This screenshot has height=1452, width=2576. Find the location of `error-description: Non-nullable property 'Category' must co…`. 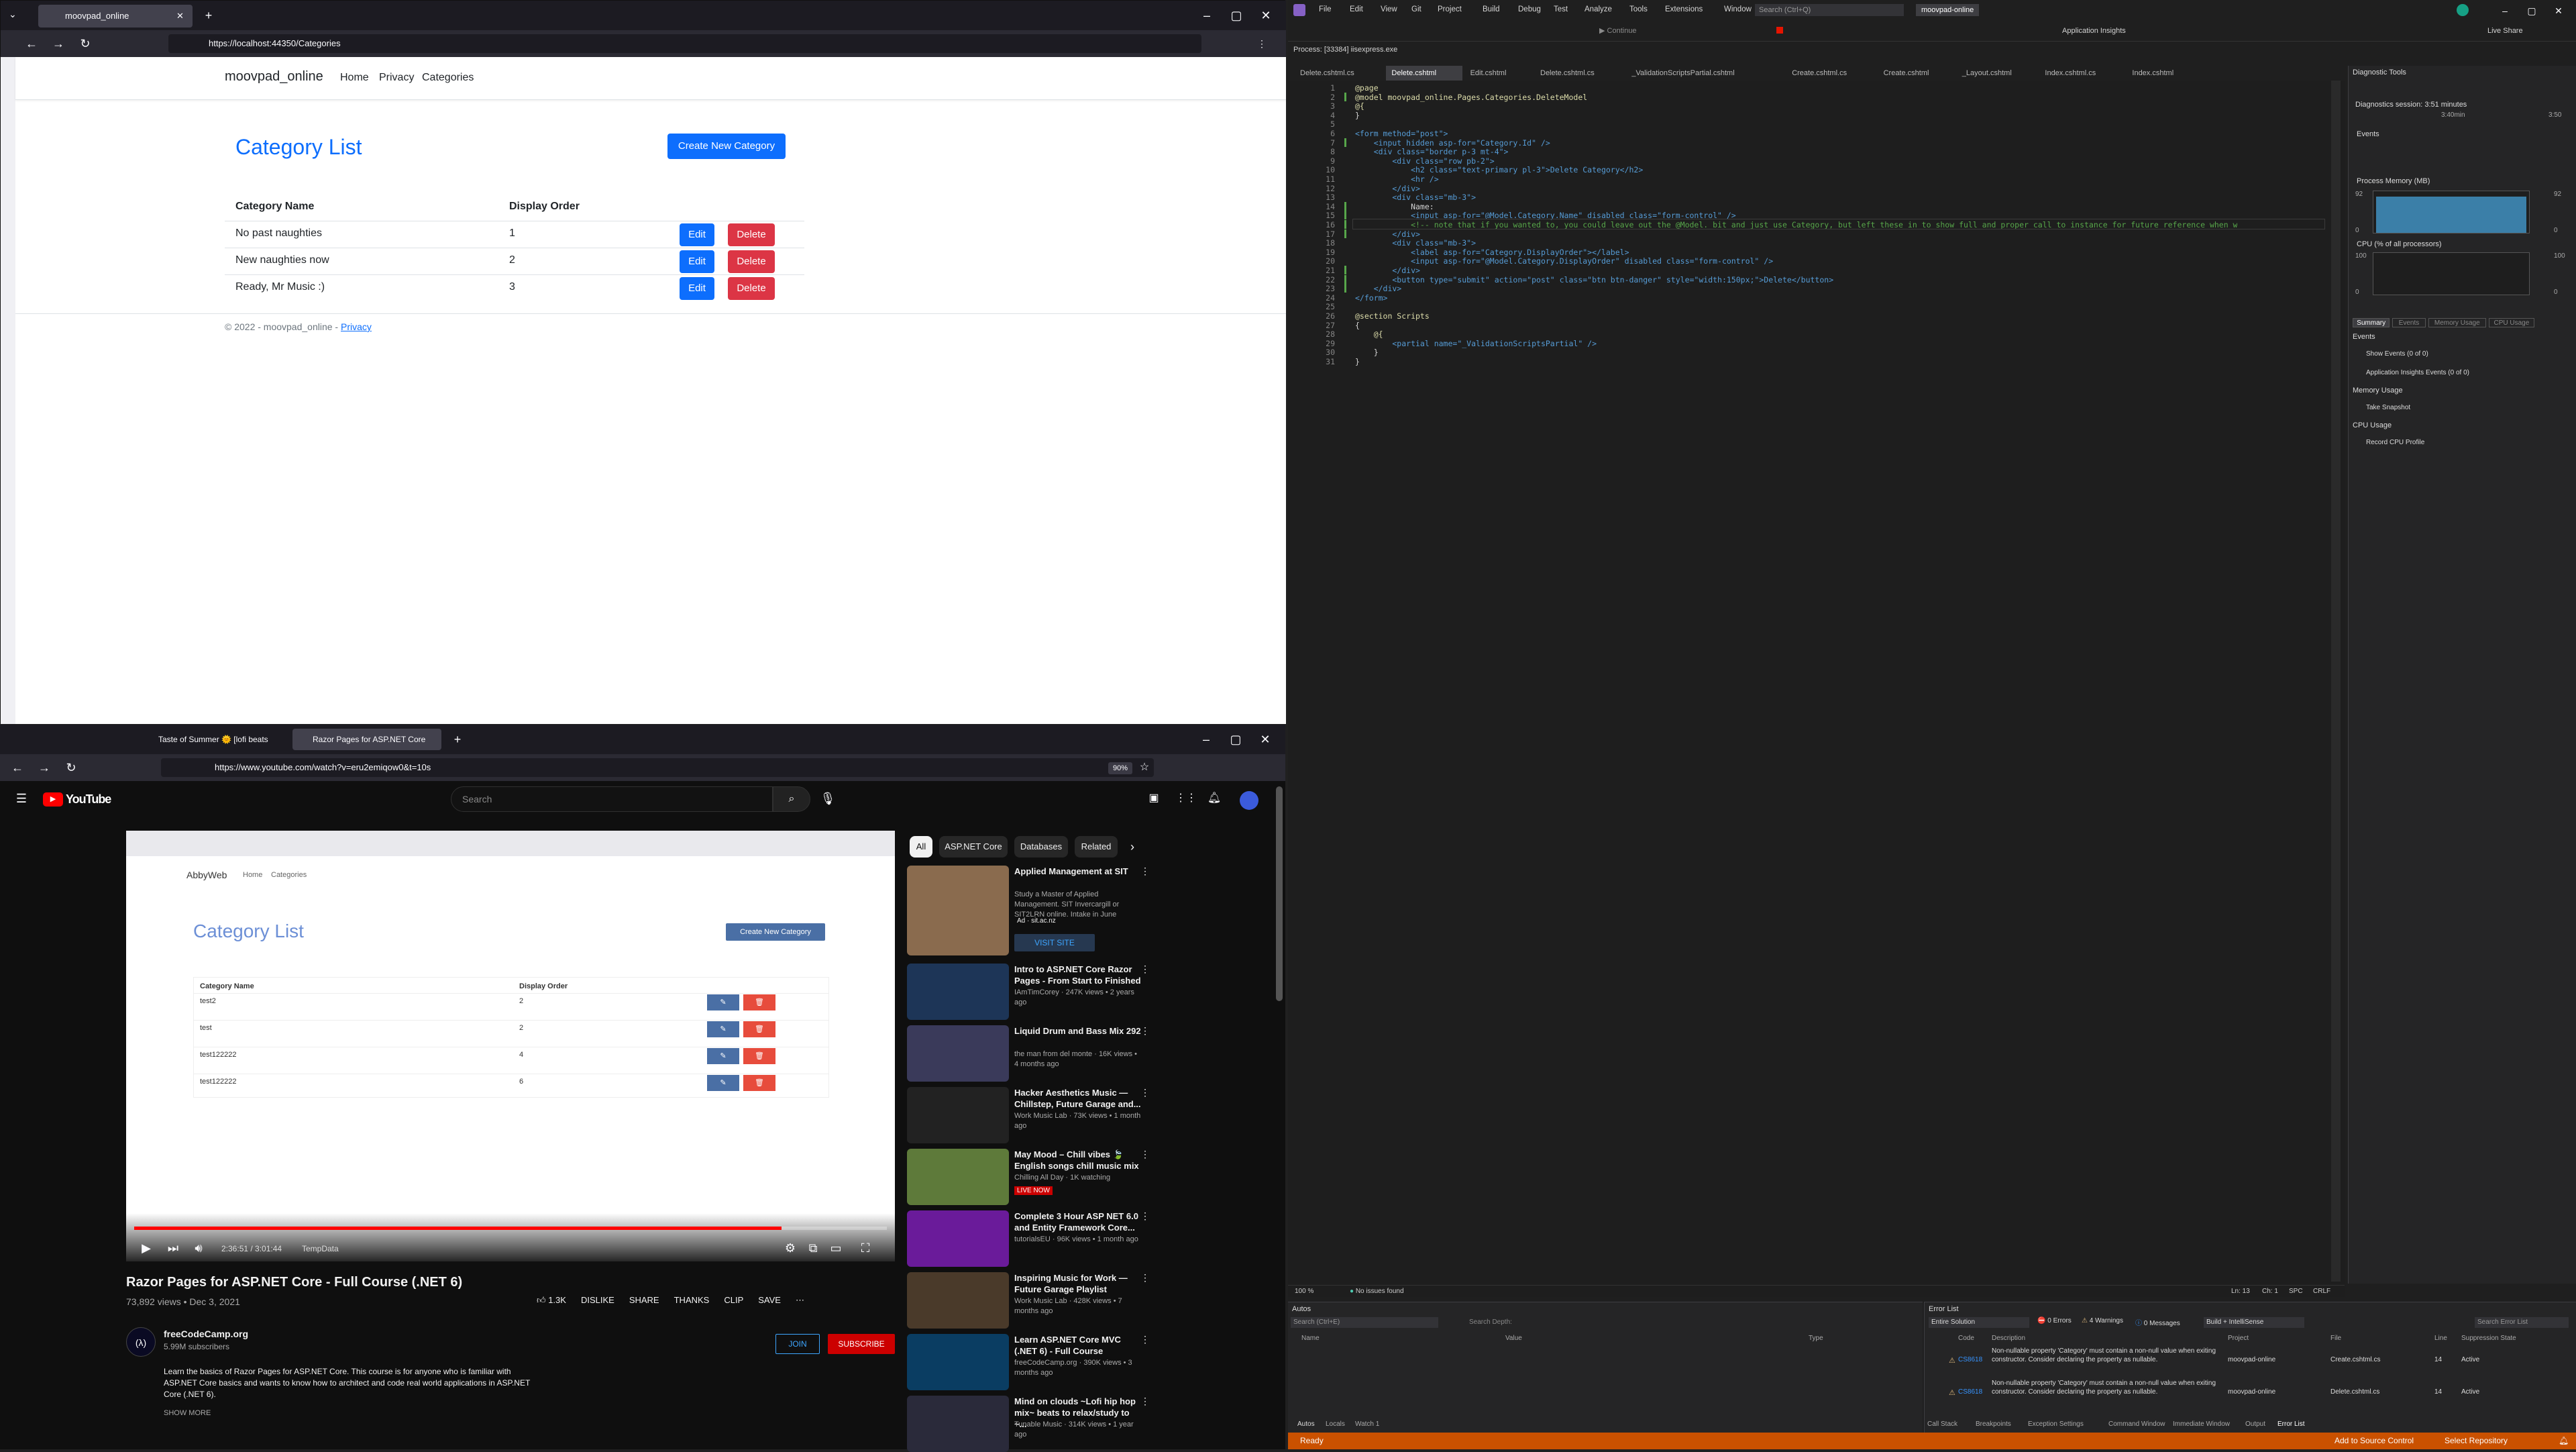

error-description: Non-nullable property 'Category' must co… is located at coordinates (2106, 1356).